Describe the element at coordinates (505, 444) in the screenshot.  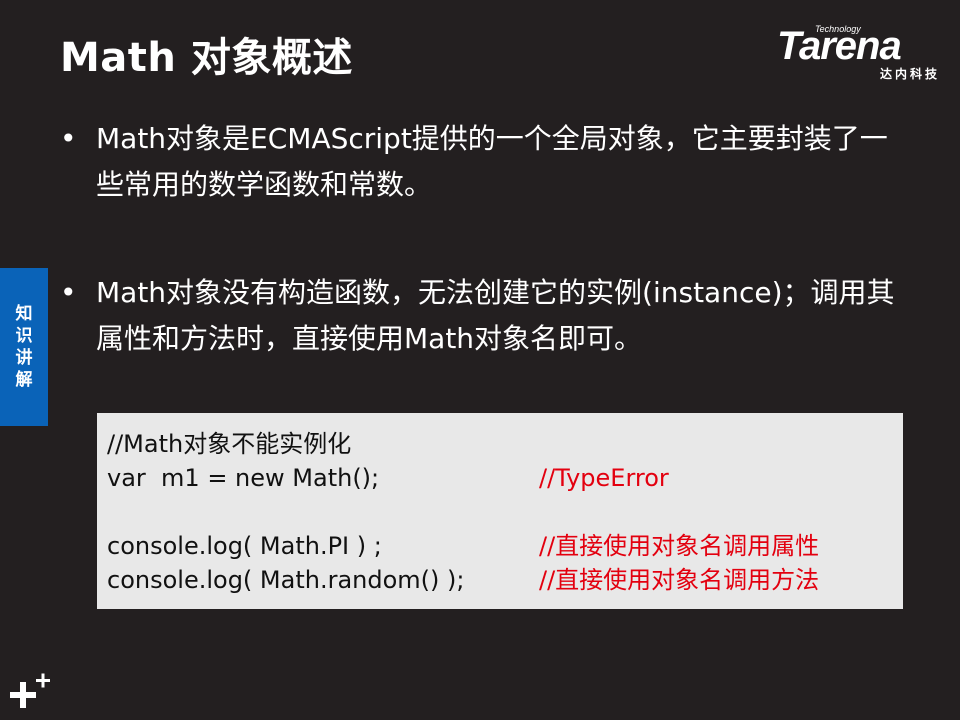
I see `code-line: //Math对象不能实例化` at that location.